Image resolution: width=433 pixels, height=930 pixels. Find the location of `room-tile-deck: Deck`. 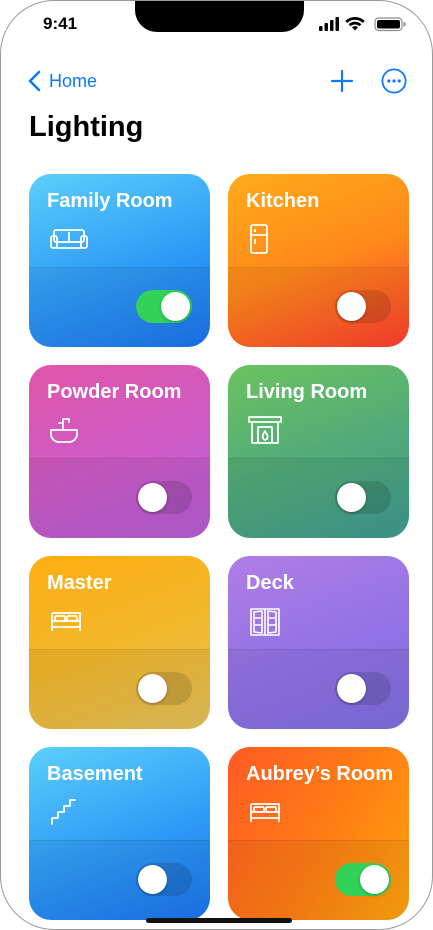

room-tile-deck: Deck is located at coordinates (318, 642).